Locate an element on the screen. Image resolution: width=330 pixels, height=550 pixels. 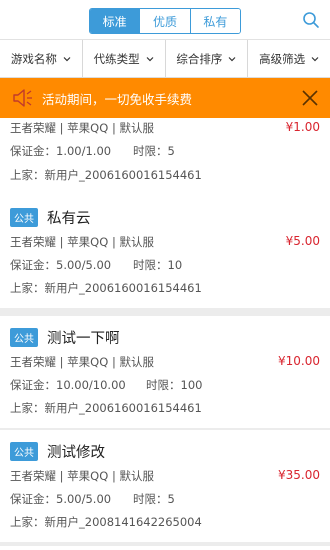
filter-label: 代练类型 is located at coordinates (116, 58).